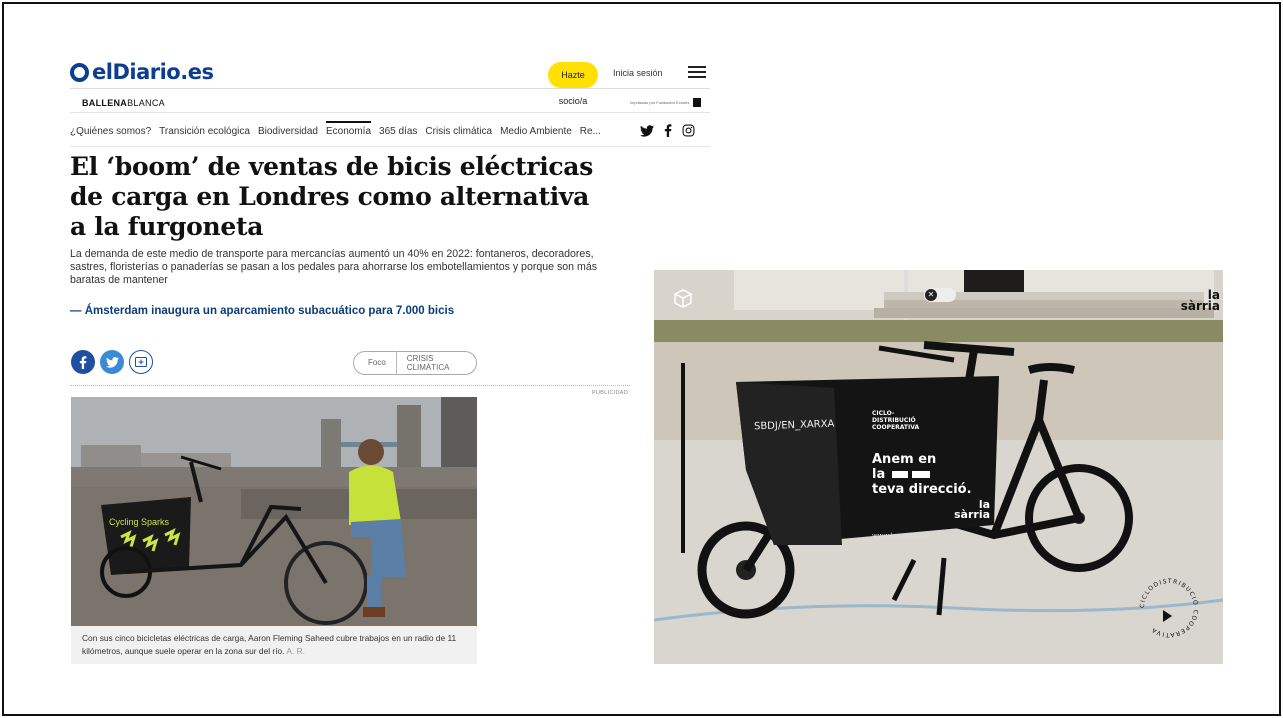 The width and height of the screenshot is (1283, 718). What do you see at coordinates (110, 131) in the screenshot?
I see `nav-item-quienes-somos: ¿Quiénes somos?` at bounding box center [110, 131].